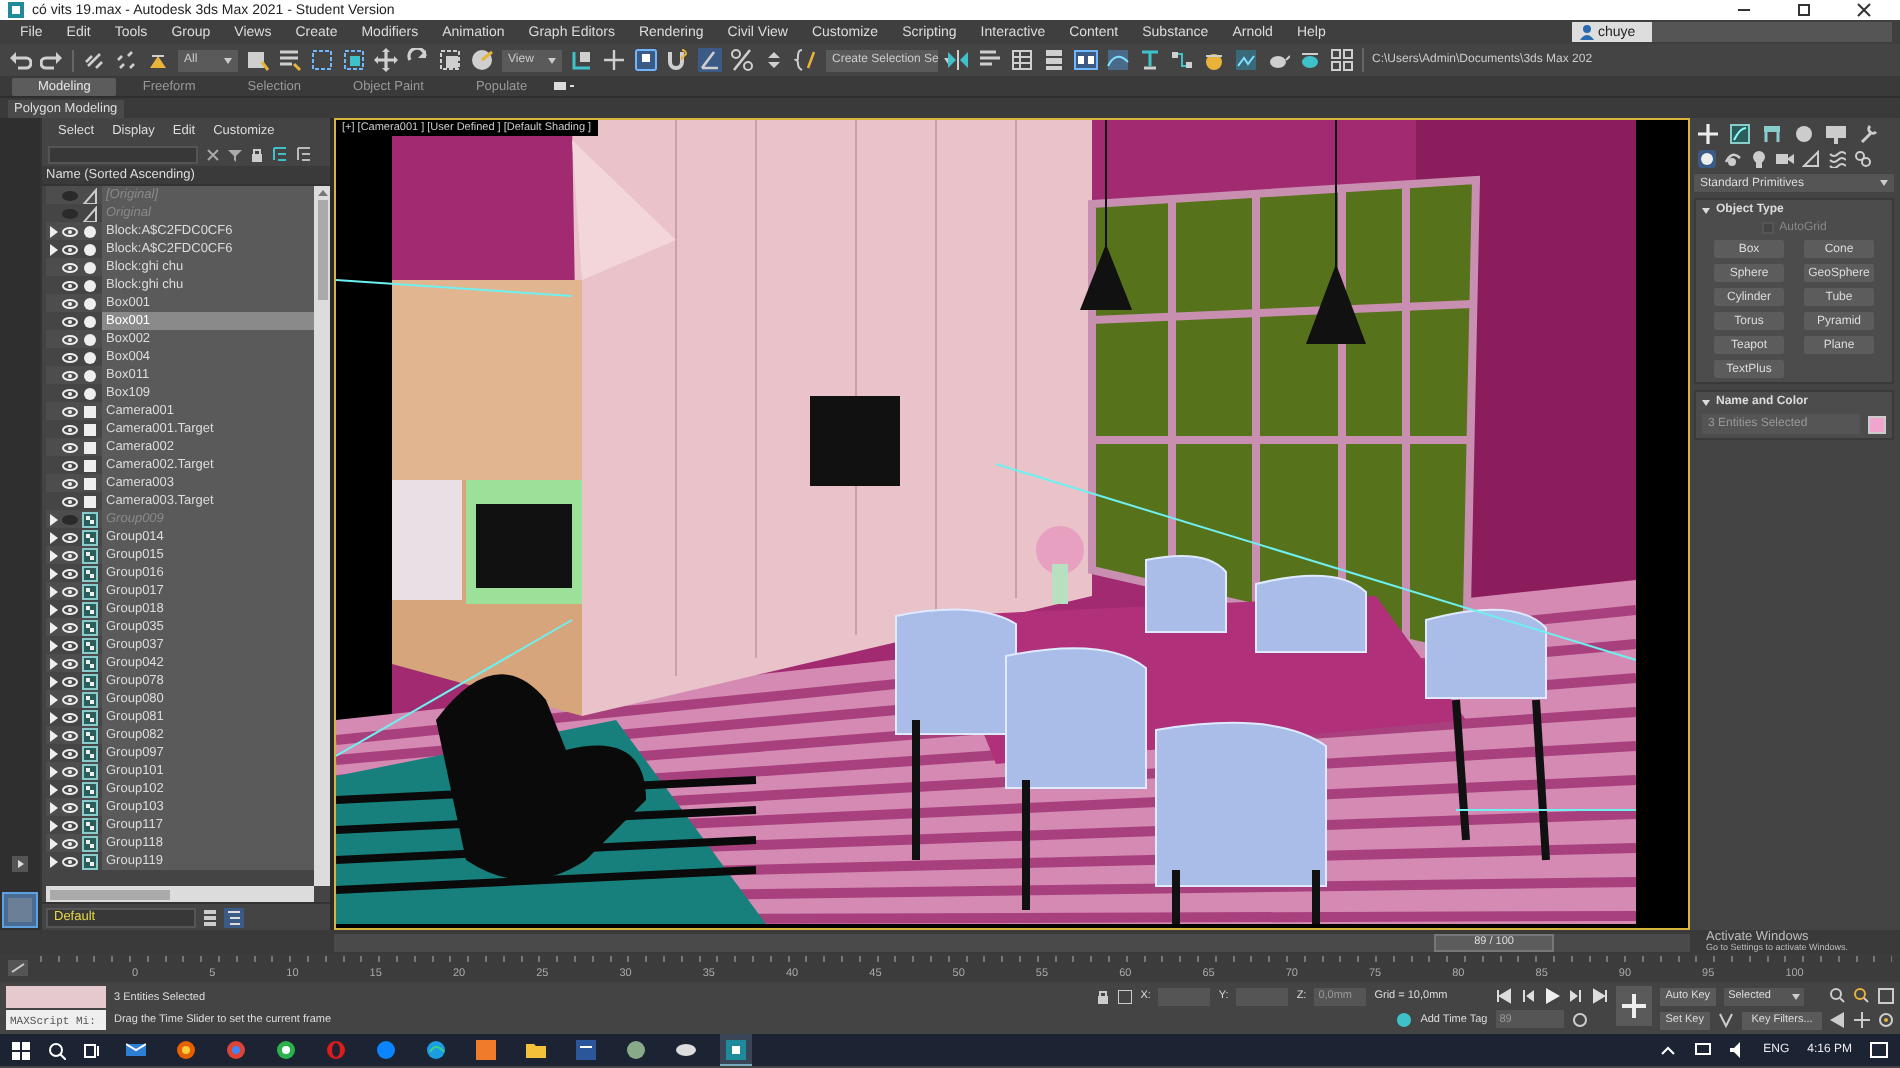  I want to click on move-icon, so click(386, 60).